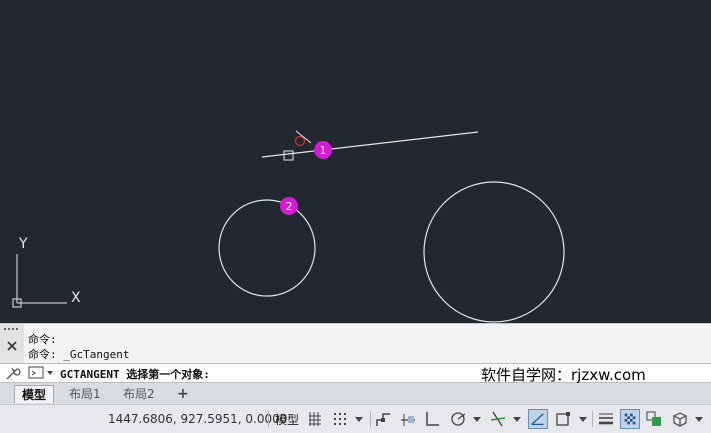  Describe the element at coordinates (370, 144) in the screenshot. I see `line-object` at that location.